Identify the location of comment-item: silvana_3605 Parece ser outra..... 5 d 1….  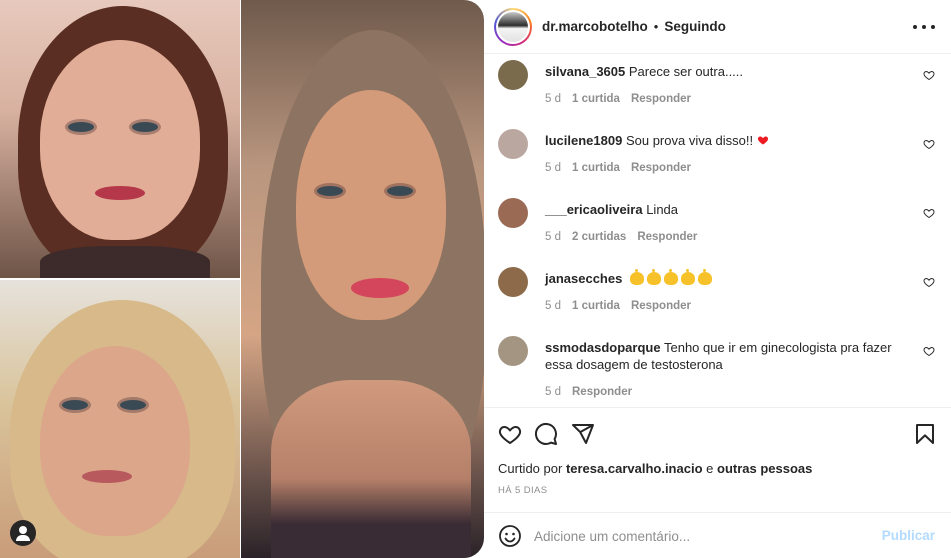
(720, 88).